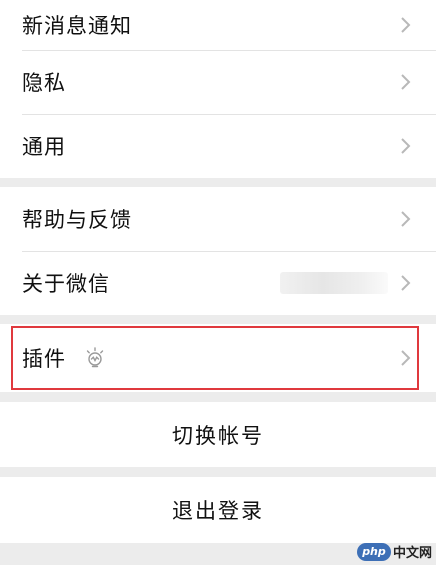 The image size is (436, 565). Describe the element at coordinates (218, 219) in the screenshot. I see `settings-item-help-feedback: 帮助与反馈` at that location.